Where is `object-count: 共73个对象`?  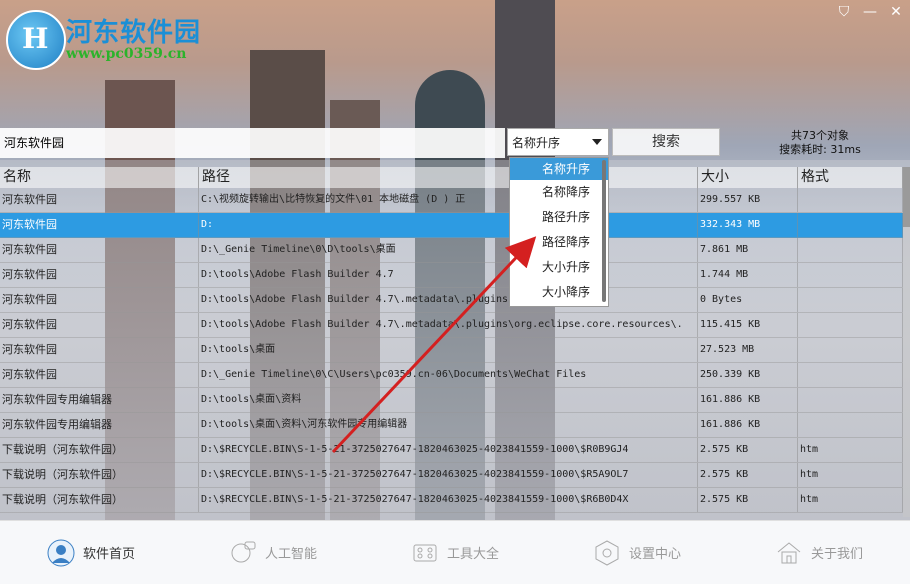
object-count: 共73个对象 is located at coordinates (820, 135).